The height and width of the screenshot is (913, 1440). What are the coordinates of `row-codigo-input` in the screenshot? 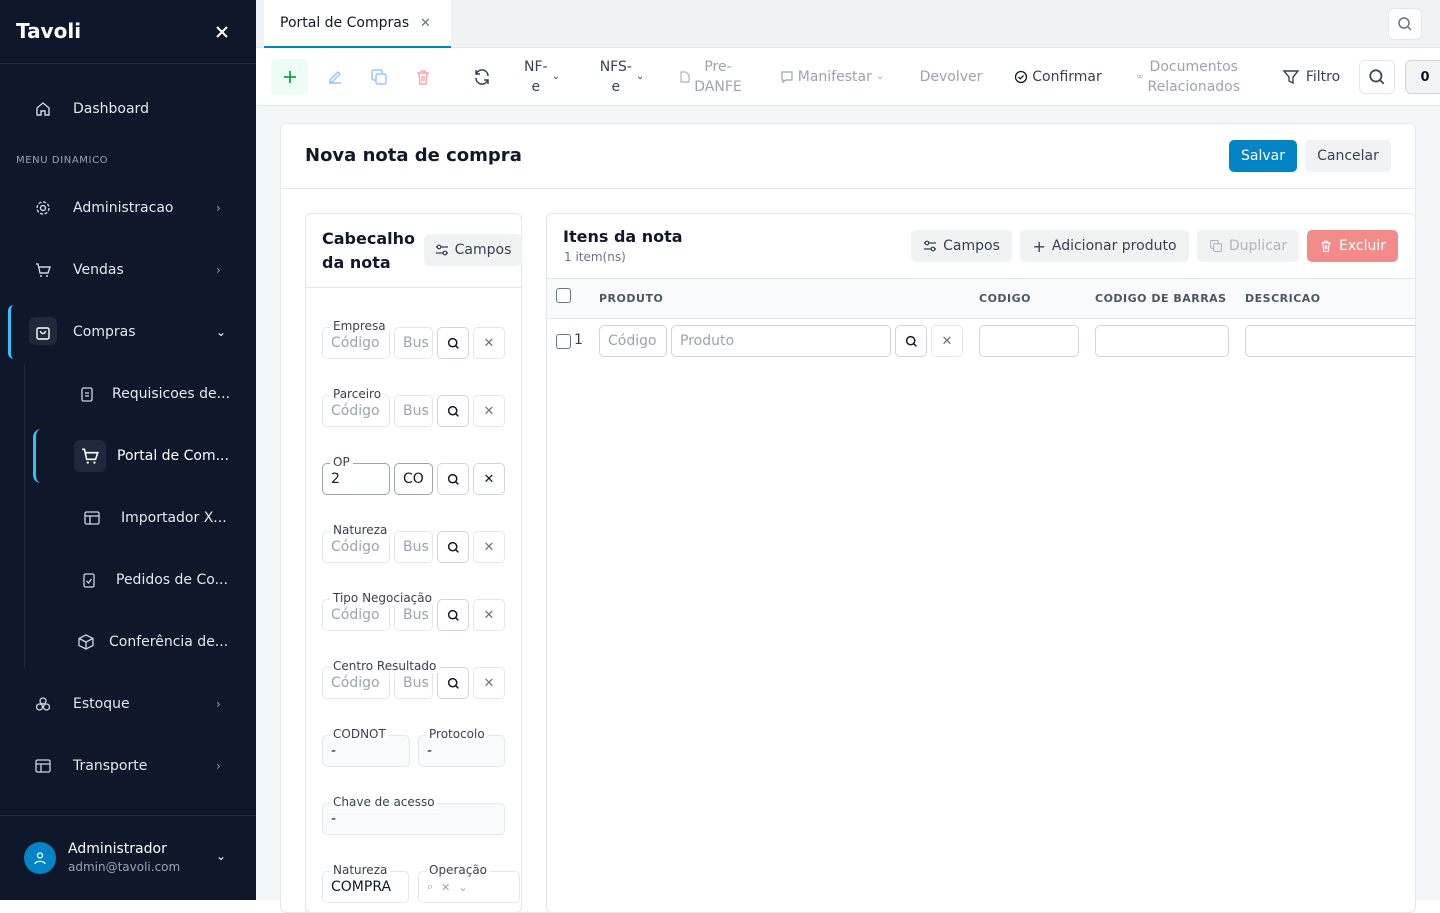 It's located at (1029, 341).